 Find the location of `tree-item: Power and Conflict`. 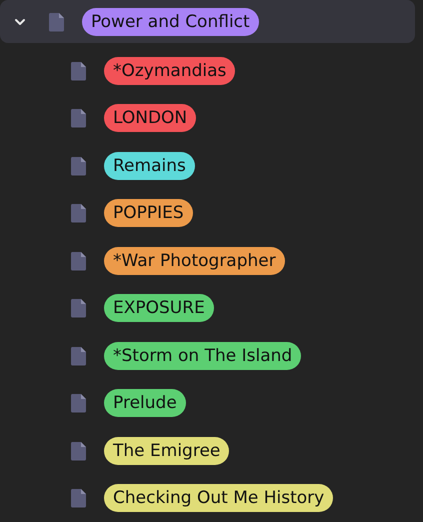

tree-item: Power and Conflict is located at coordinates (207, 21).